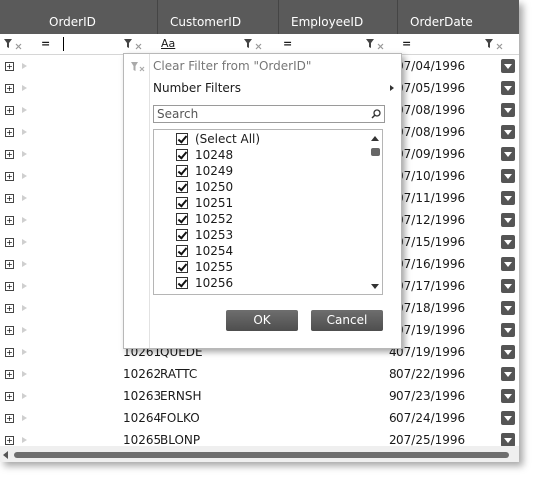 The height and width of the screenshot is (479, 535). I want to click on filter-item-label: 10253, so click(214, 235).